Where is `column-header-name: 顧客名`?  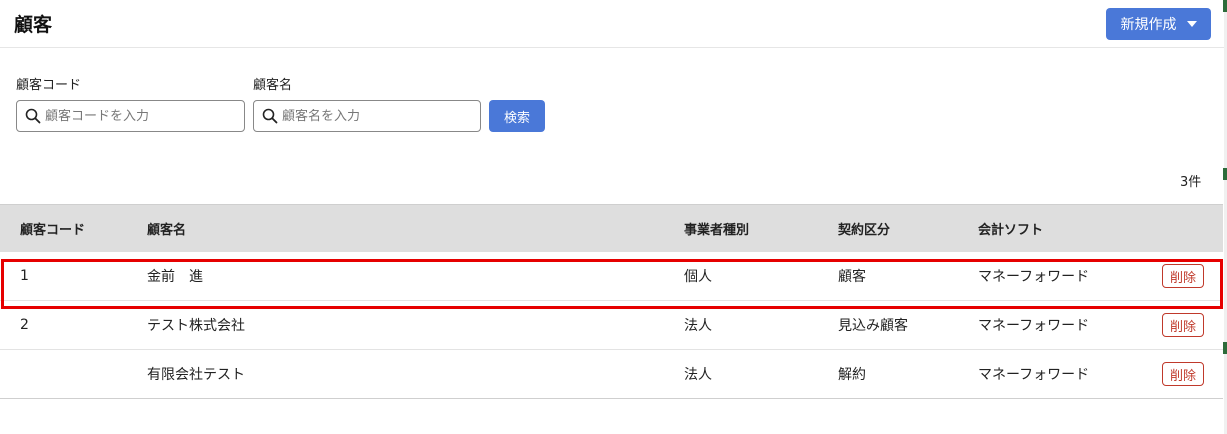 column-header-name: 顧客名 is located at coordinates (166, 228).